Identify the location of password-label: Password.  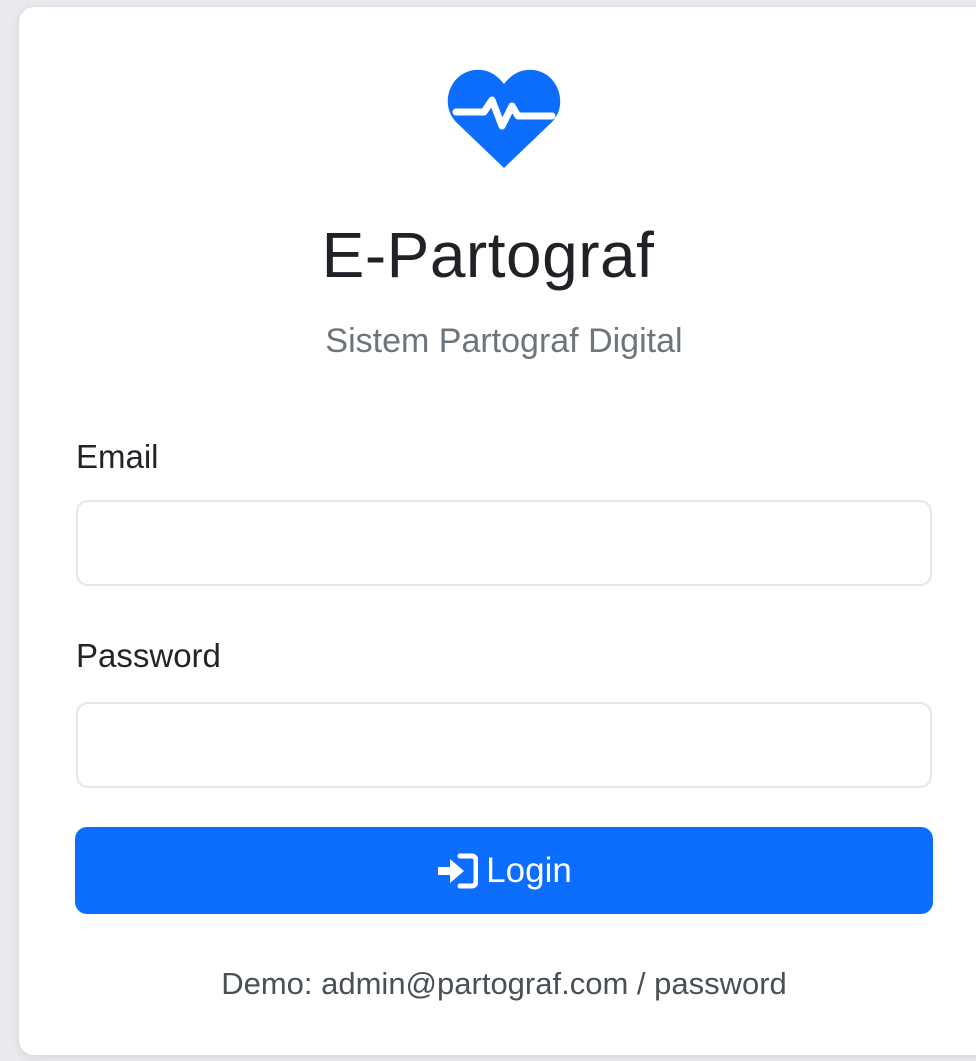
(148, 655).